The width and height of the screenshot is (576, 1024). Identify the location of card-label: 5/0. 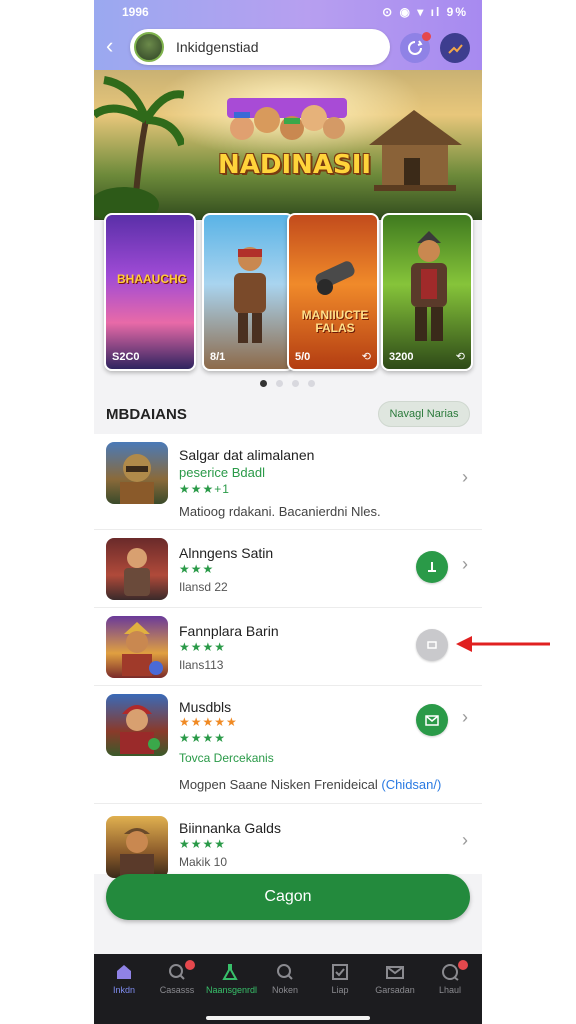
(303, 357).